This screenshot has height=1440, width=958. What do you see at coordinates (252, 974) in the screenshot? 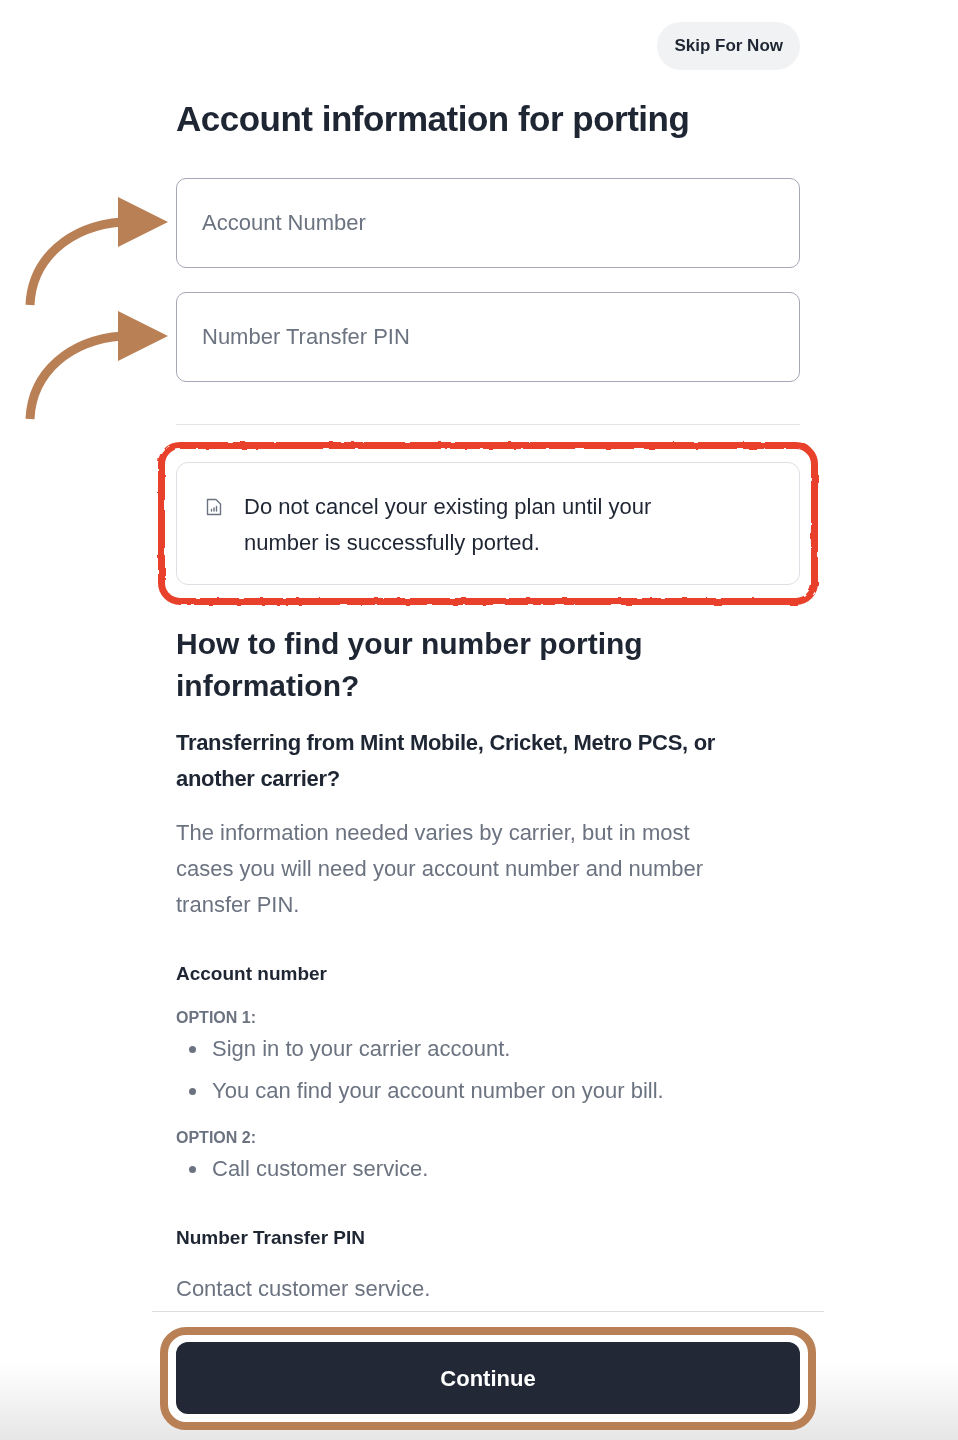
I see `section-title: Account number` at bounding box center [252, 974].